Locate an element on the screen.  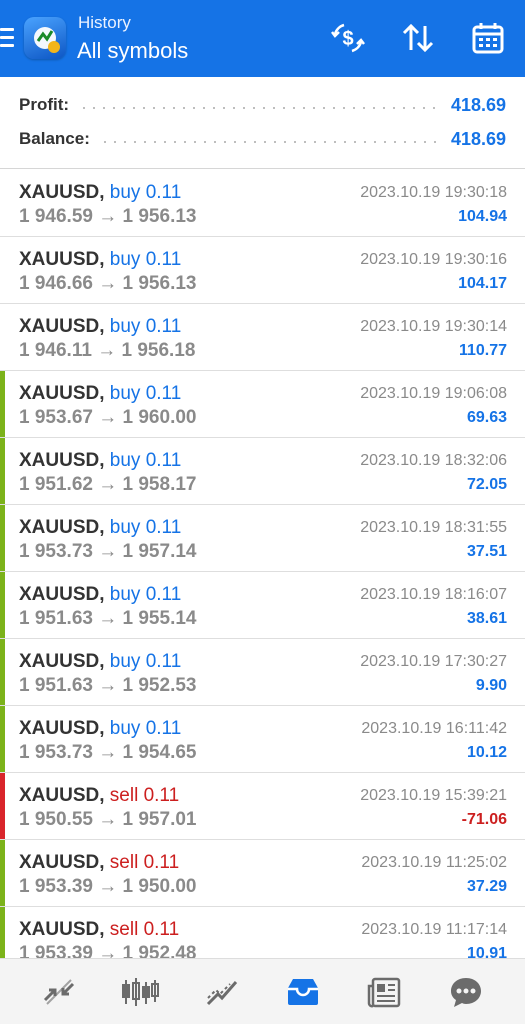
deal-time: 2023.10.19 19:30:14 is located at coordinates (433, 326).